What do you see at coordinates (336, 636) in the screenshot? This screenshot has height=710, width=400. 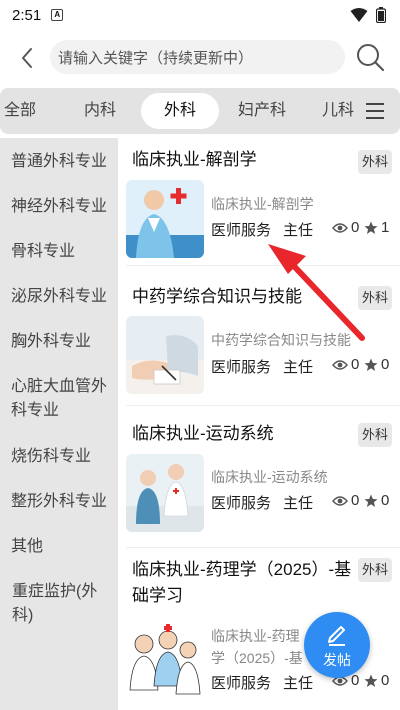 I see `edit-pencil-icon` at bounding box center [336, 636].